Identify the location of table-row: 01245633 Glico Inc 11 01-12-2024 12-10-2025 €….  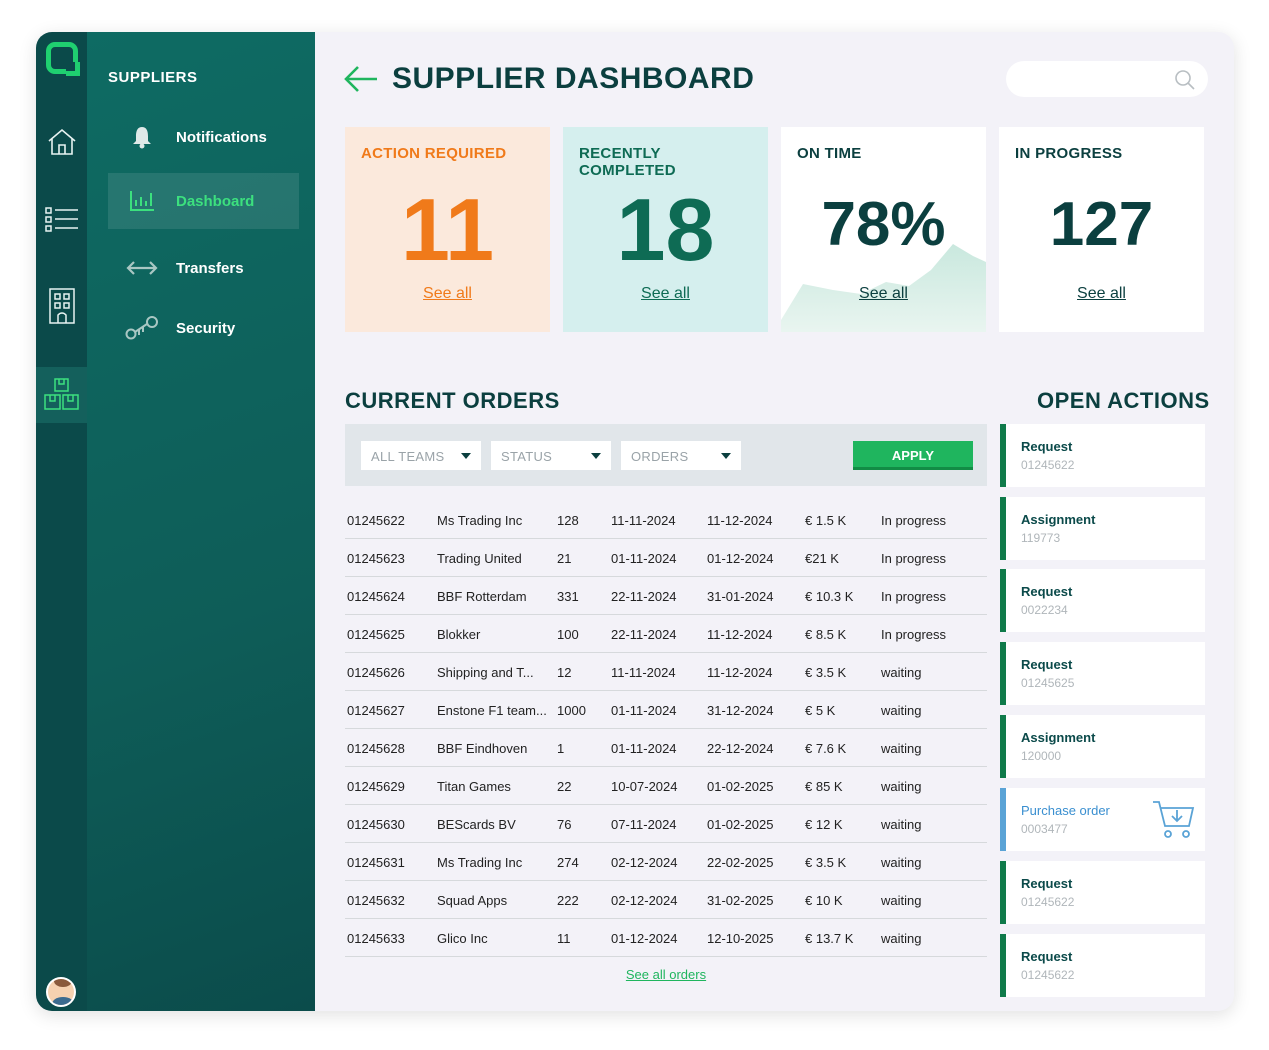
(666, 938).